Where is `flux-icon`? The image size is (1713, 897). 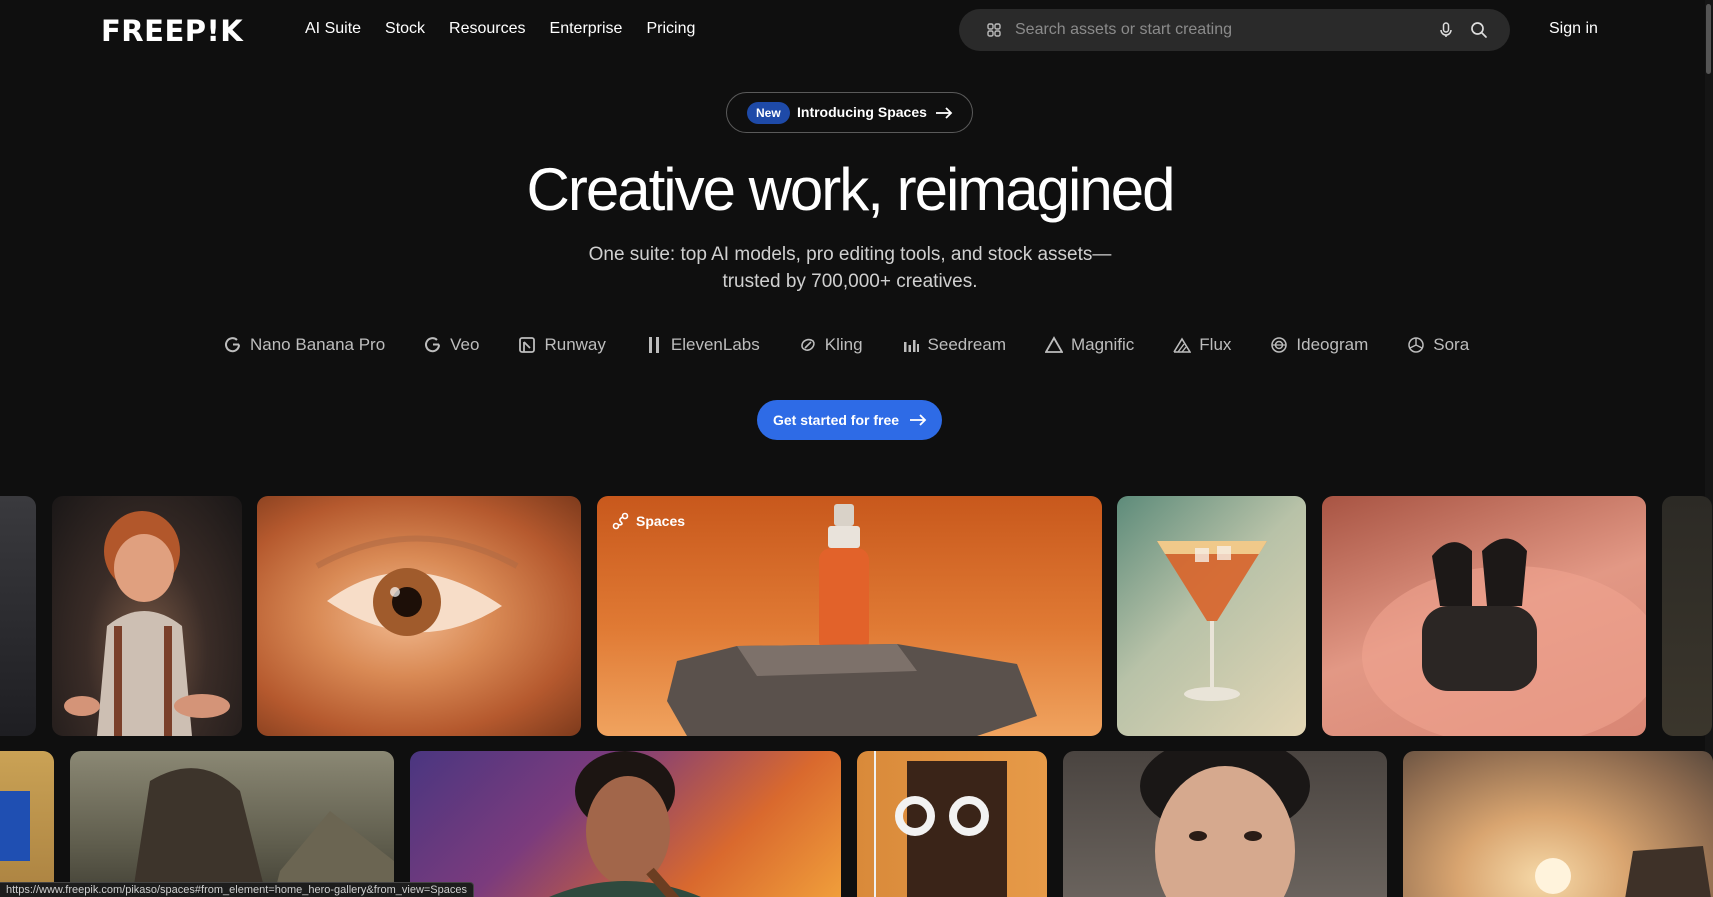 flux-icon is located at coordinates (1182, 345).